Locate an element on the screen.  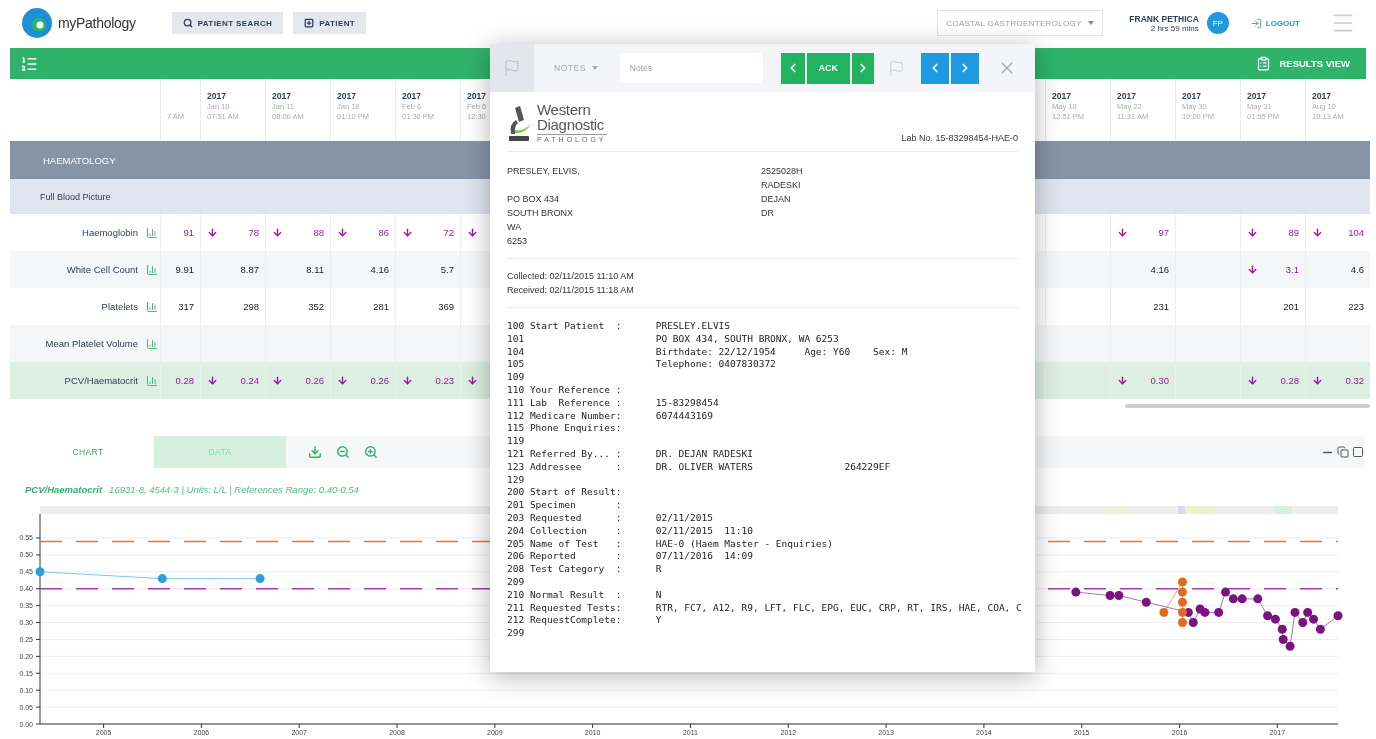
patient-name: PRESLEY, ELVIS, is located at coordinates (544, 171).